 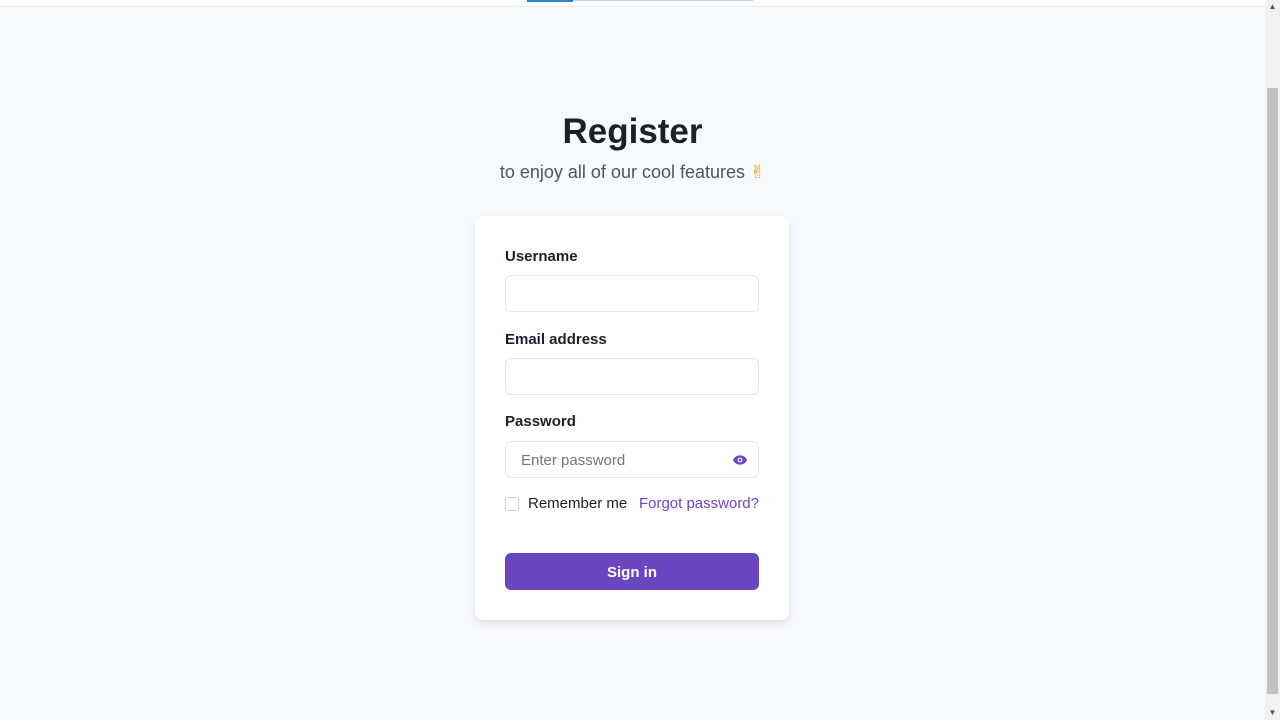 What do you see at coordinates (577, 503) in the screenshot?
I see `remember-me-label: Remember me` at bounding box center [577, 503].